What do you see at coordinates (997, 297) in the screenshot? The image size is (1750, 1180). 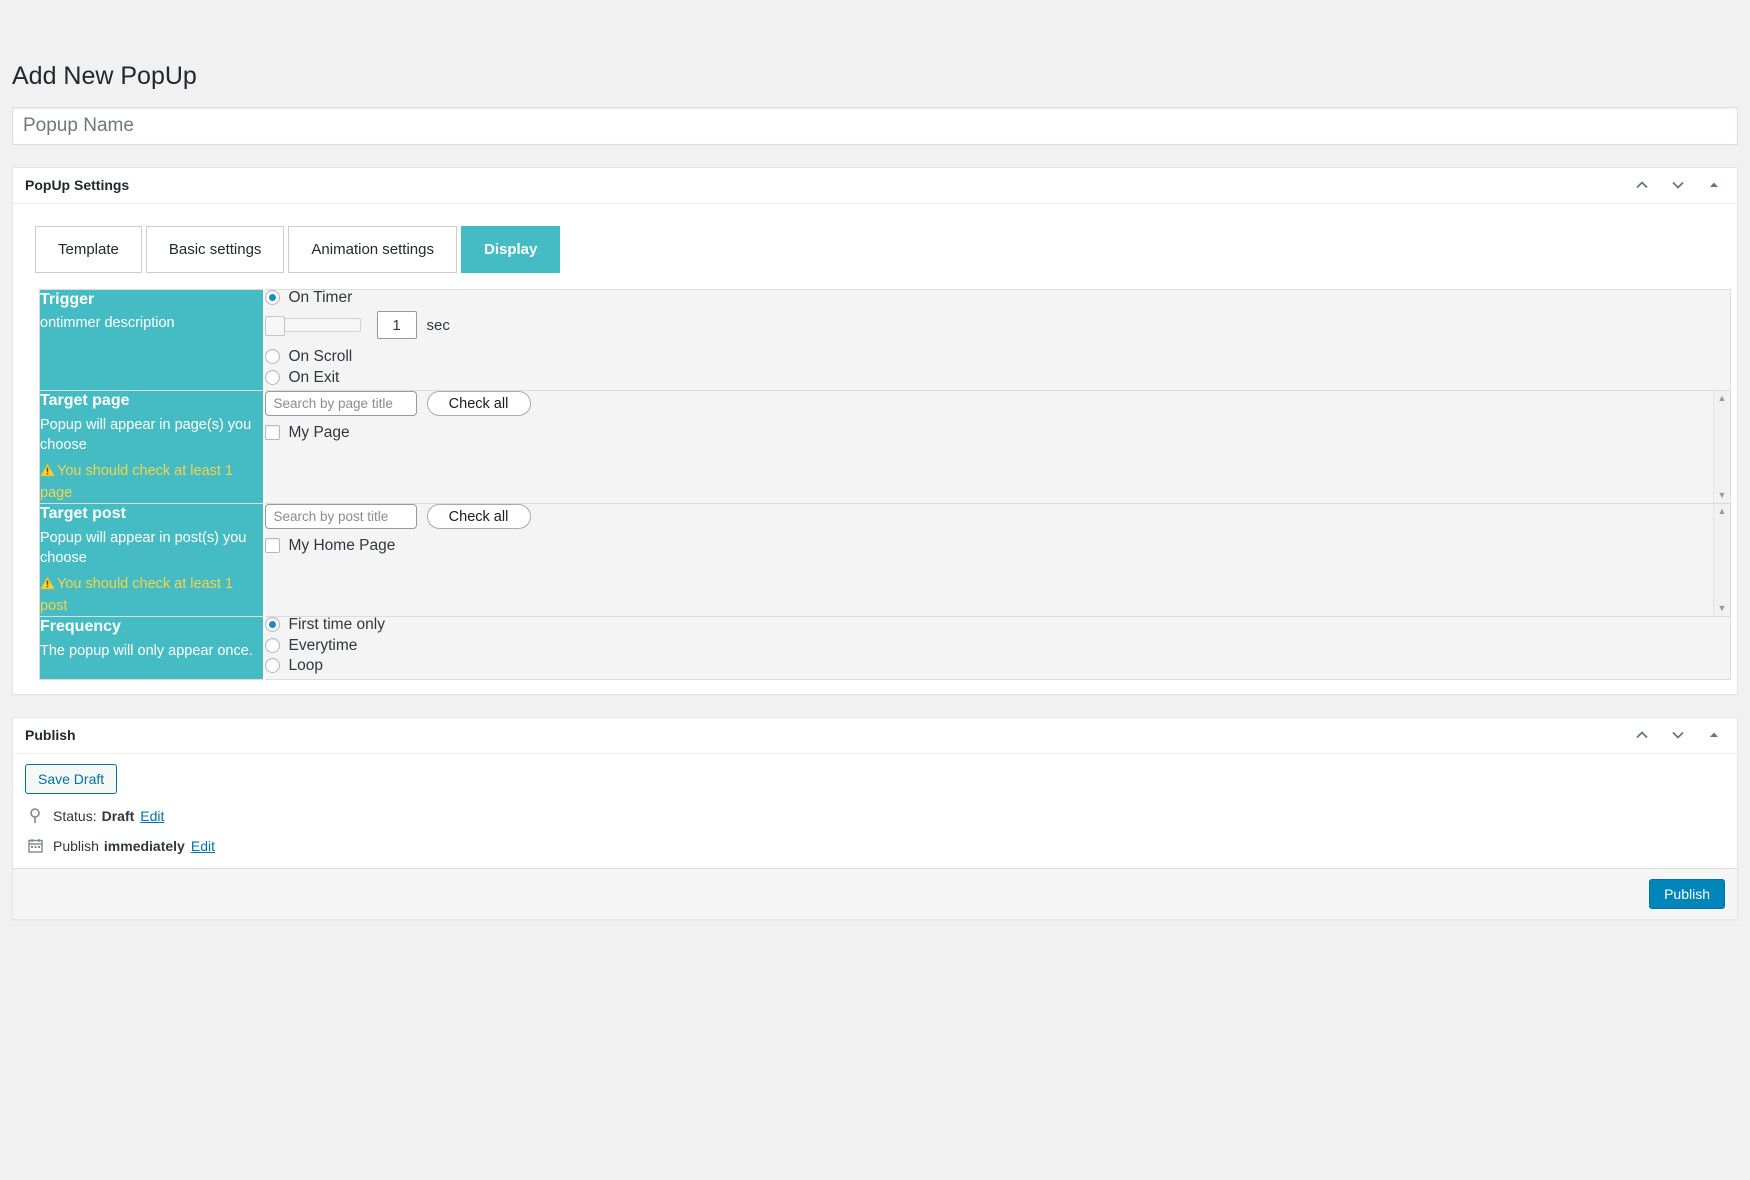 I see `radio-on-timer: On Timer` at bounding box center [997, 297].